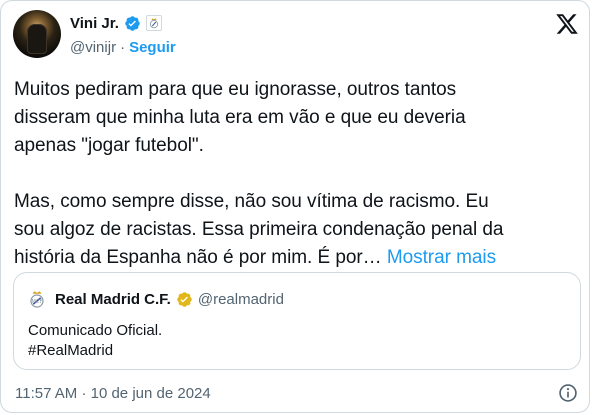 Image resolution: width=592 pixels, height=415 pixels. What do you see at coordinates (568, 393) in the screenshot?
I see `info-icon` at bounding box center [568, 393].